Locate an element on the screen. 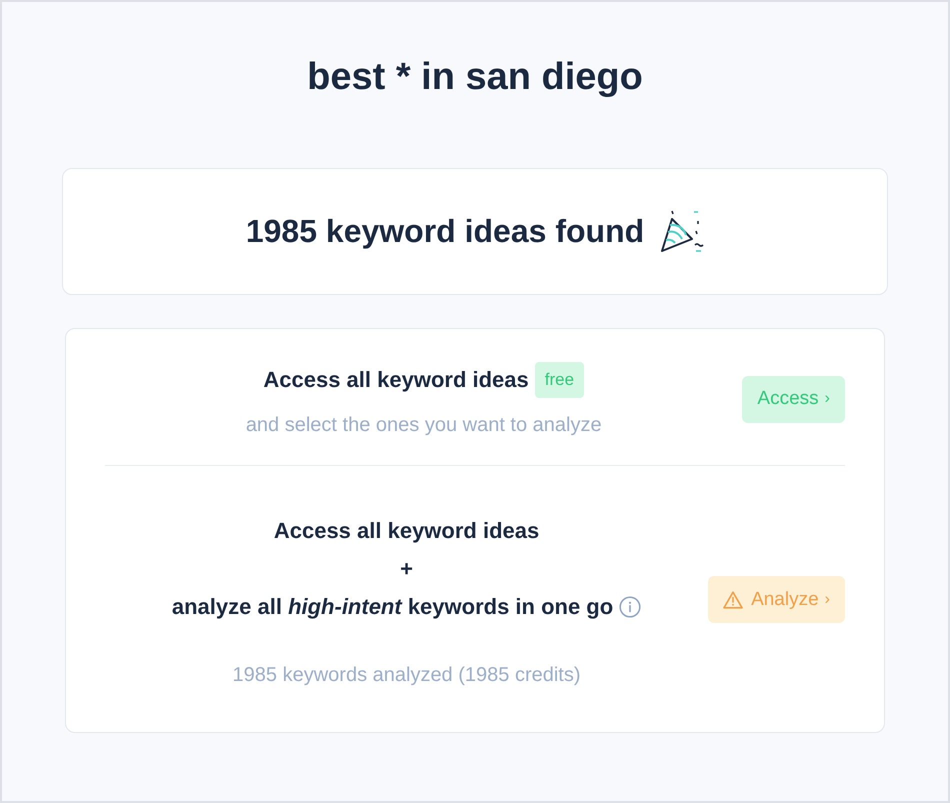 This screenshot has width=950, height=803. option-subtitle: 1985 keywords analyzed (1985 credits) is located at coordinates (406, 675).